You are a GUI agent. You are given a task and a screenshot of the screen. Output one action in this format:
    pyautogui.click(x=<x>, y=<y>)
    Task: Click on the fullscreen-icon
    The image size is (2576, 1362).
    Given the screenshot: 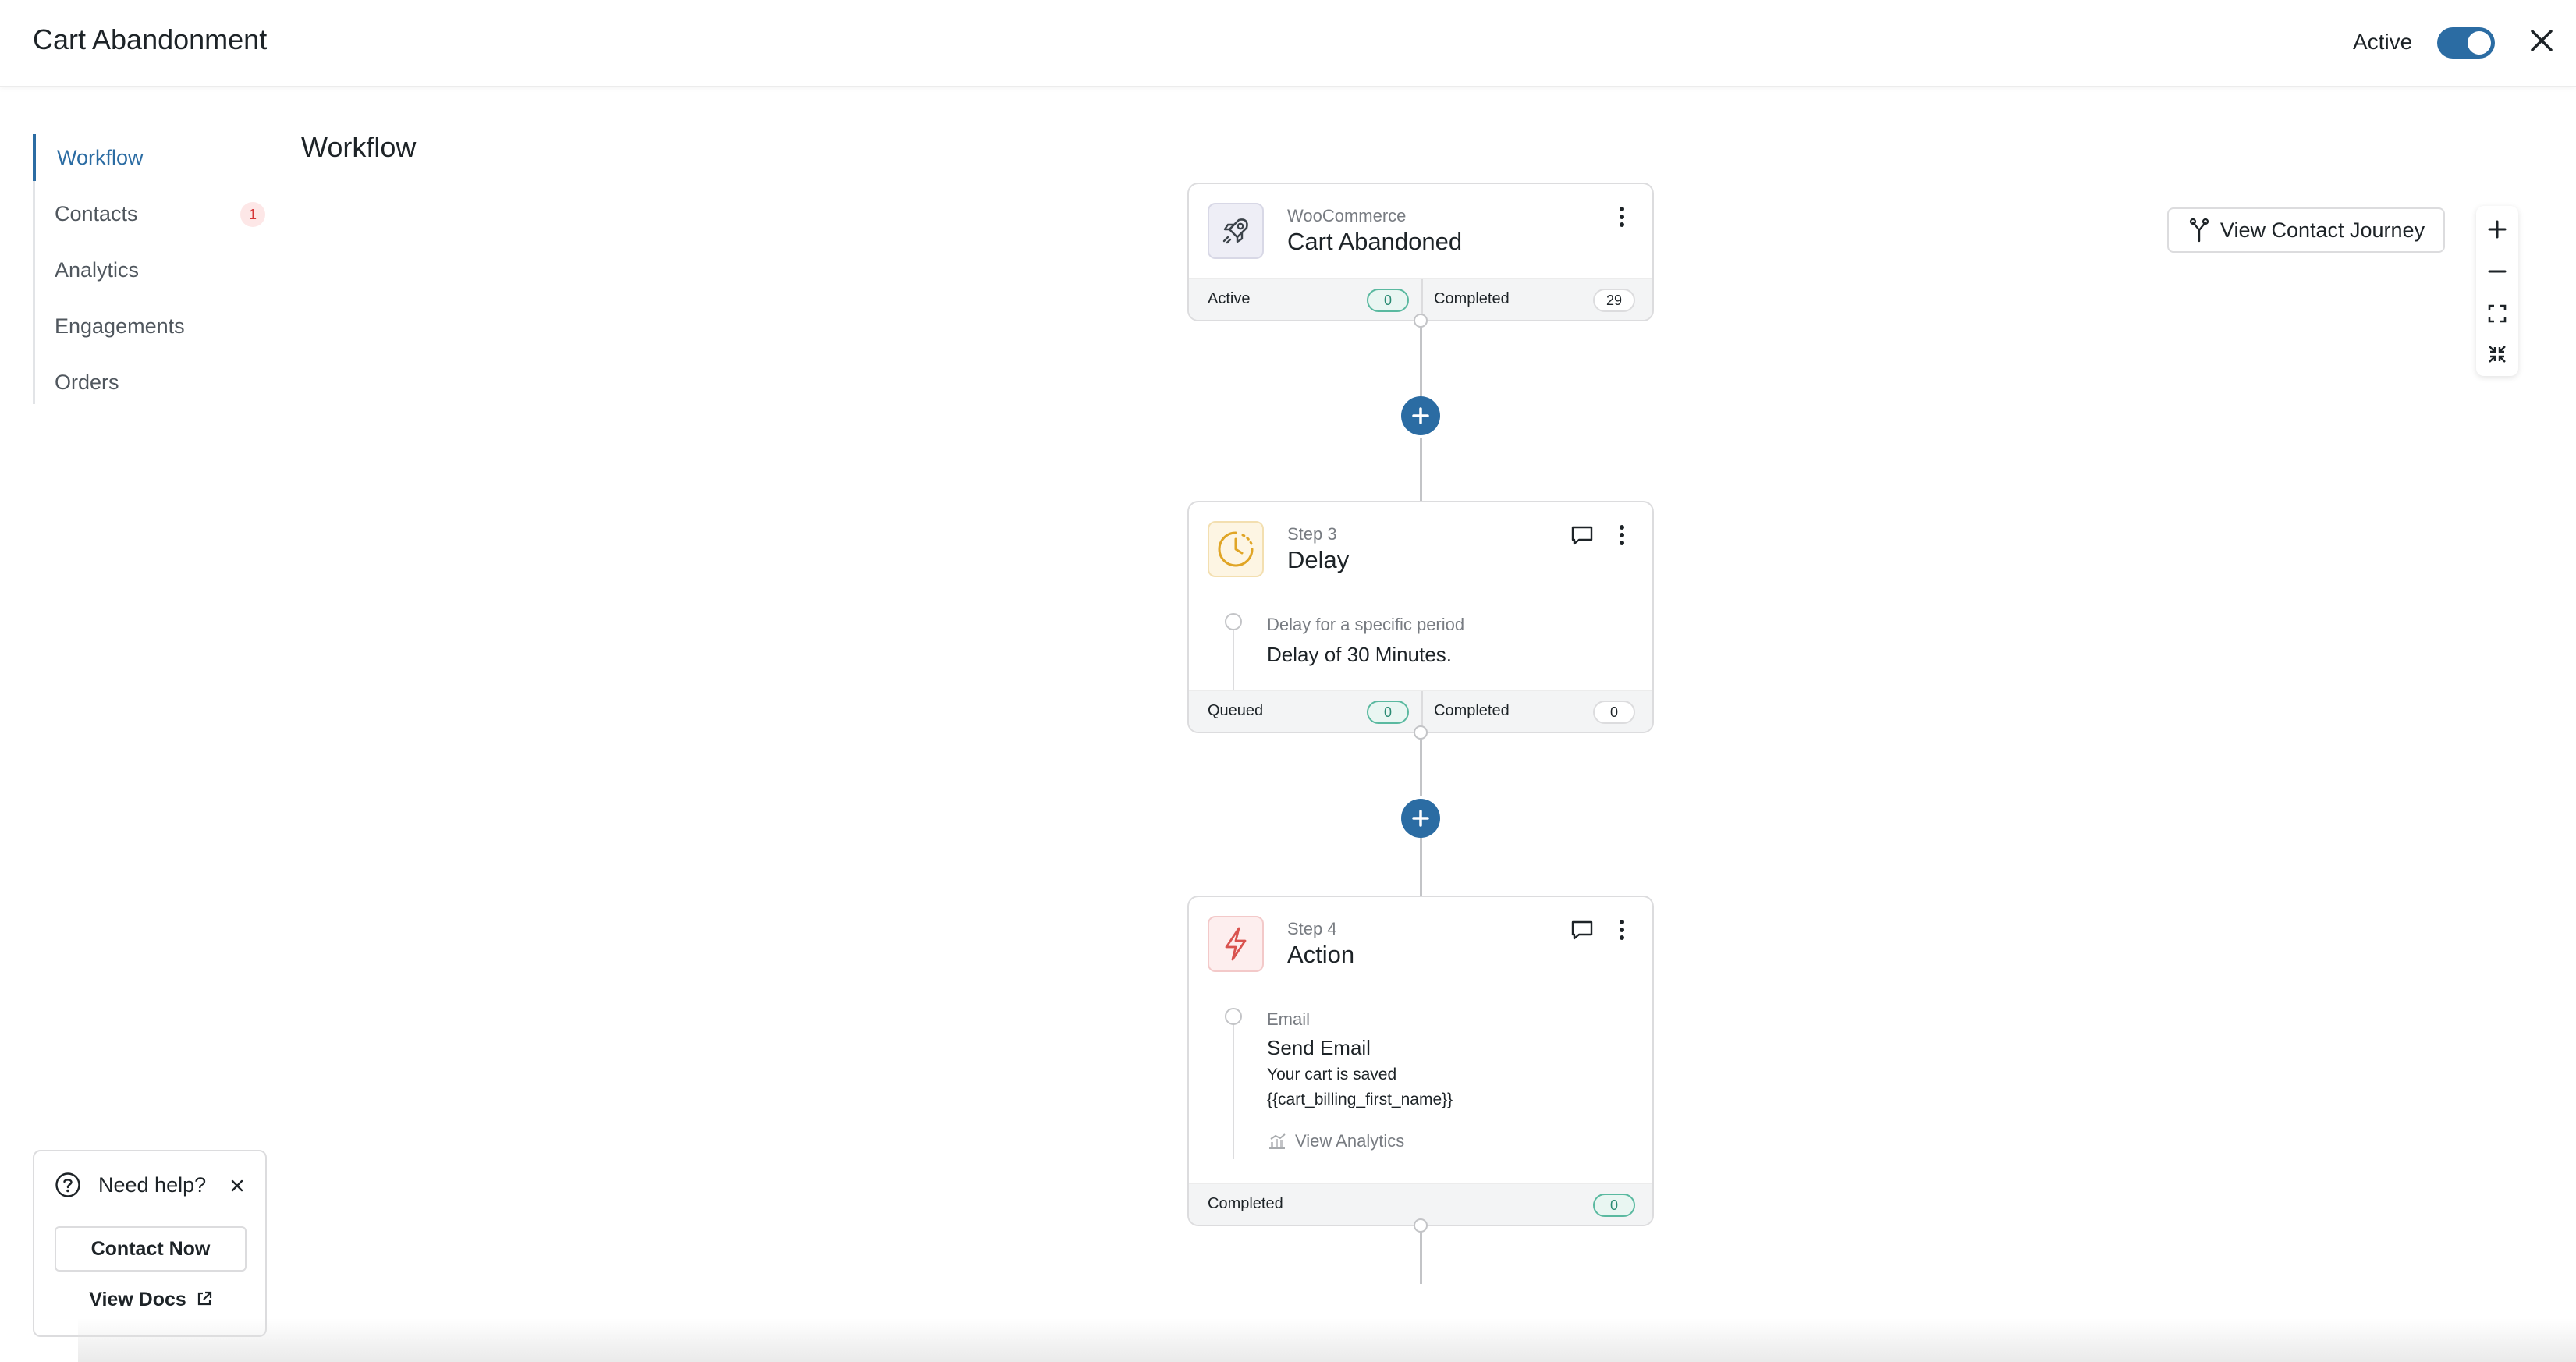 What is the action you would take?
    pyautogui.click(x=2497, y=354)
    